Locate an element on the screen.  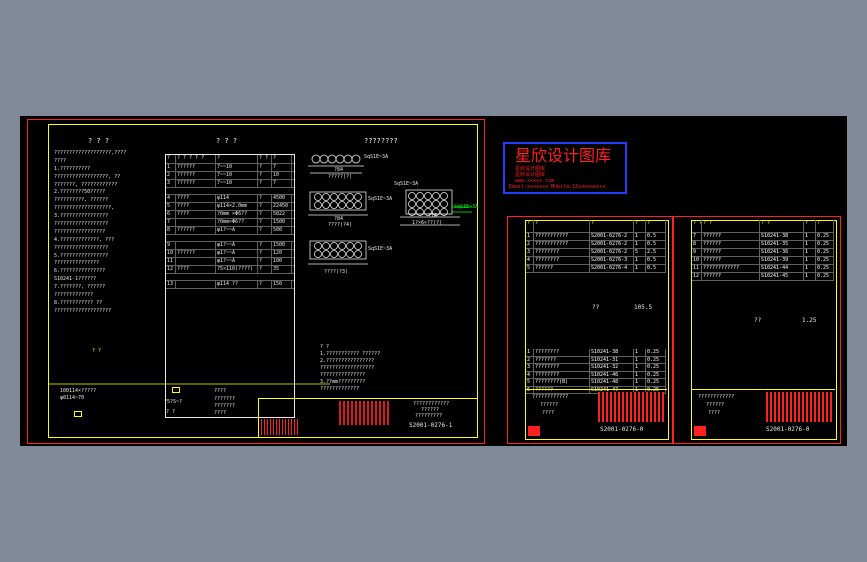
table-row-cell: S10241-35 is located at coordinates (782, 244).